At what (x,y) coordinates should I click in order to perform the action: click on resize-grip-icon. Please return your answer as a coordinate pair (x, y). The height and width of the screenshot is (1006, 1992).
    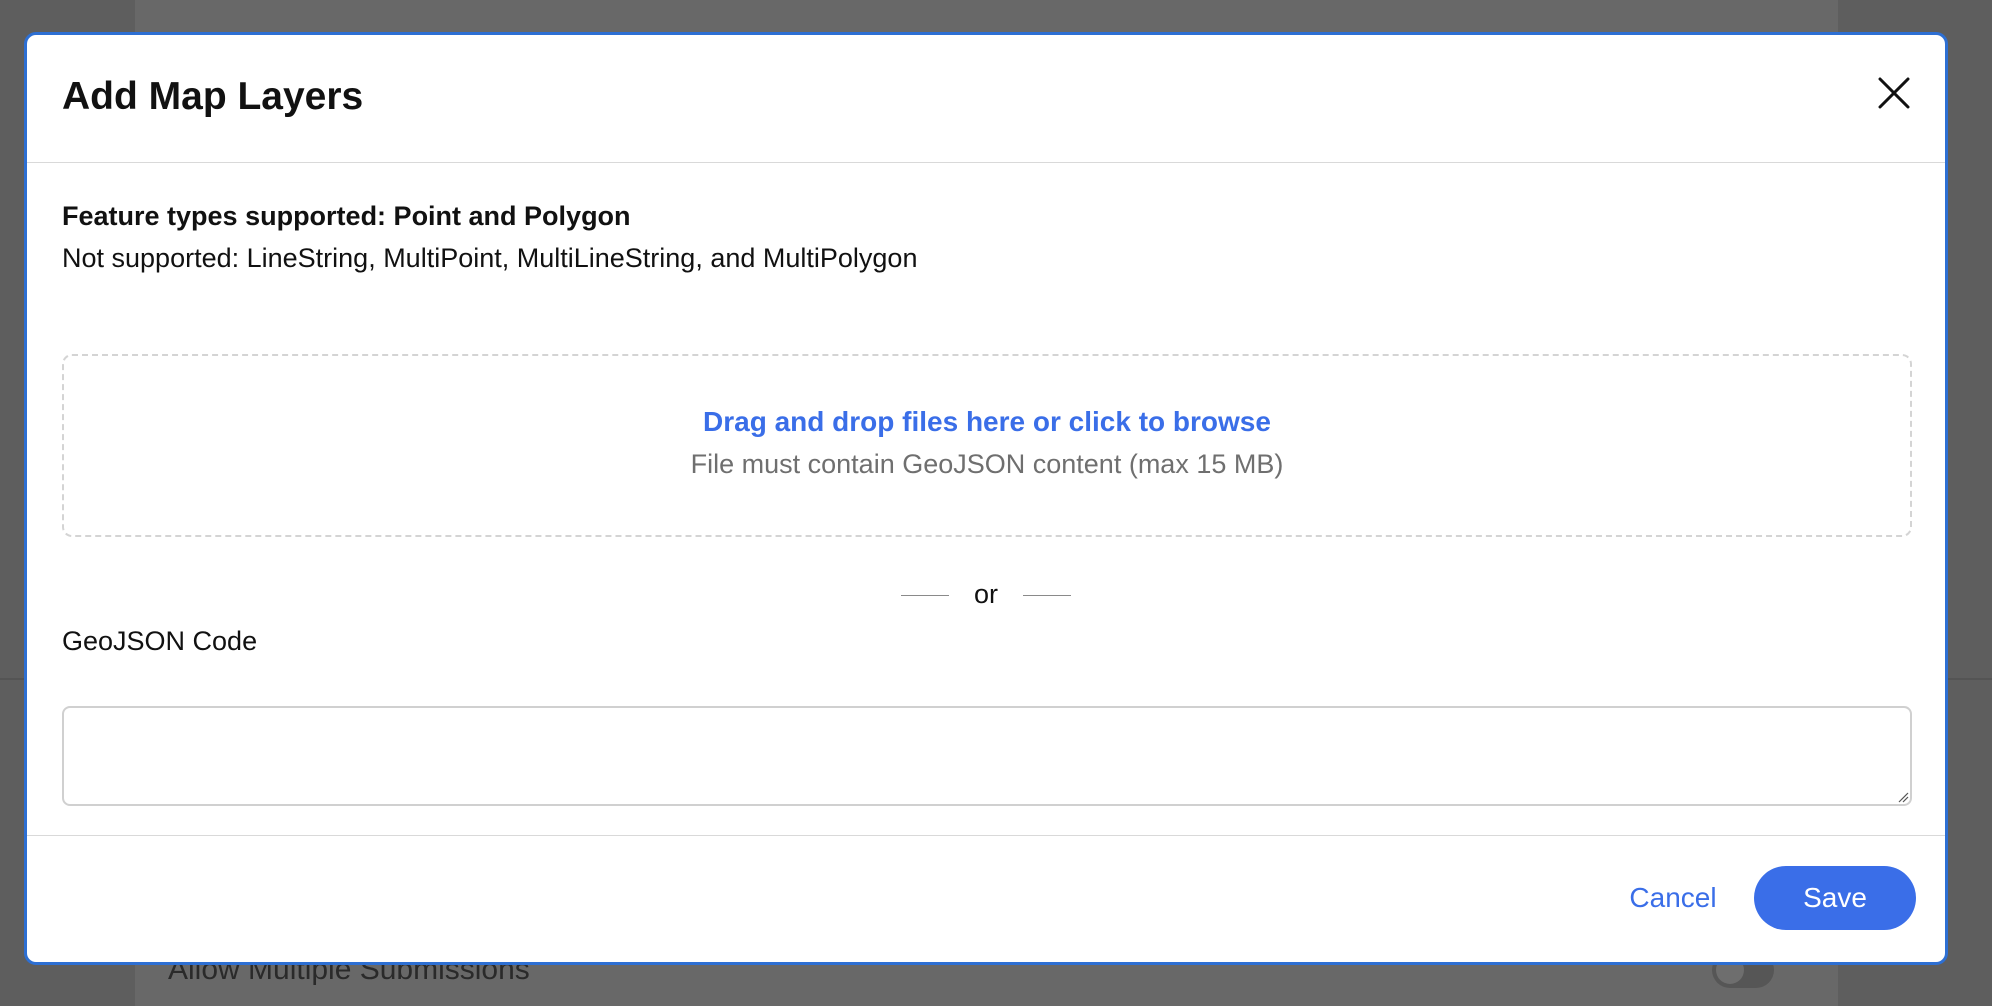
    Looking at the image, I should click on (1903, 797).